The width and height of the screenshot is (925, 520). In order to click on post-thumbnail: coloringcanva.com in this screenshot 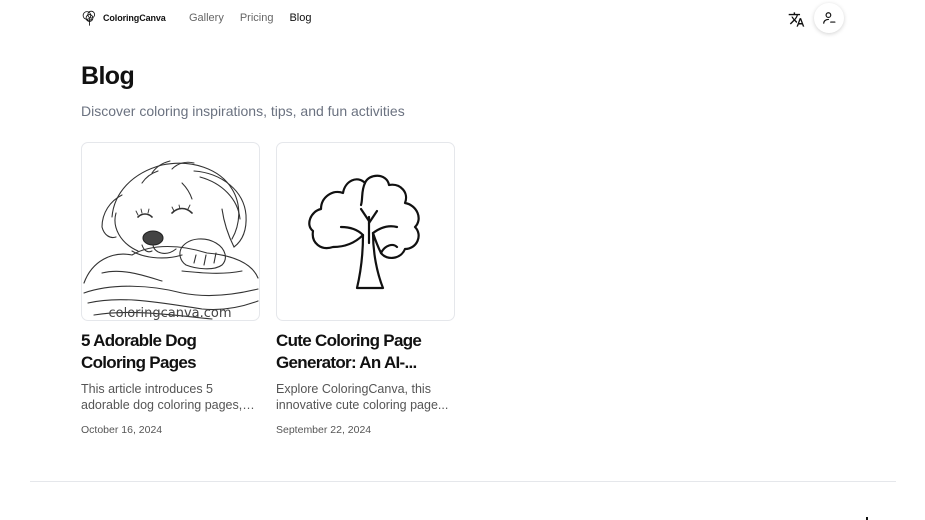, I will do `click(170, 231)`.